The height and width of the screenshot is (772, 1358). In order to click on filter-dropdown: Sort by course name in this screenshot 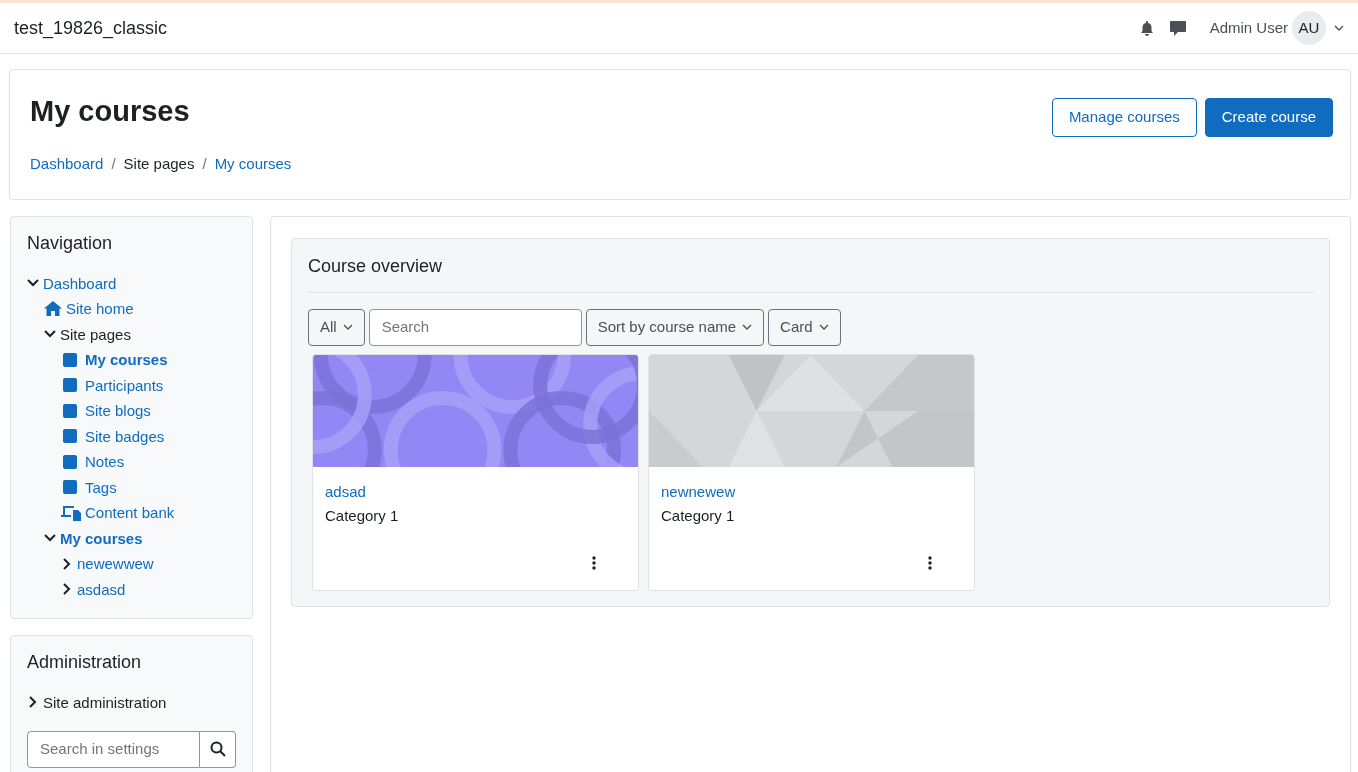, I will do `click(675, 327)`.